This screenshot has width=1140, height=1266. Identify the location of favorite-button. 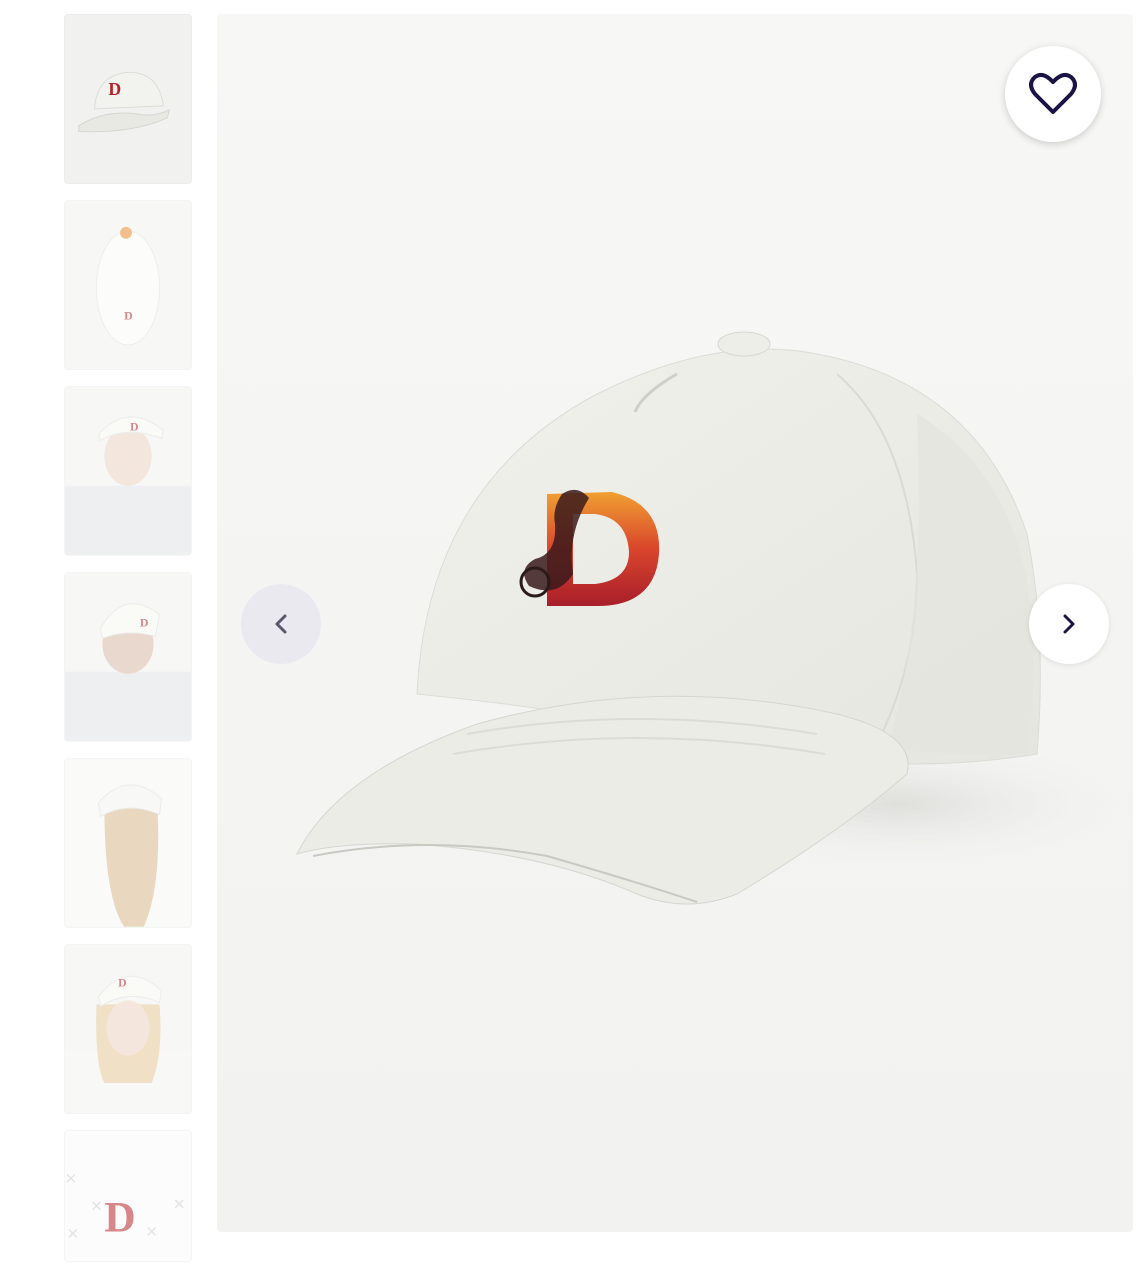
(1053, 94).